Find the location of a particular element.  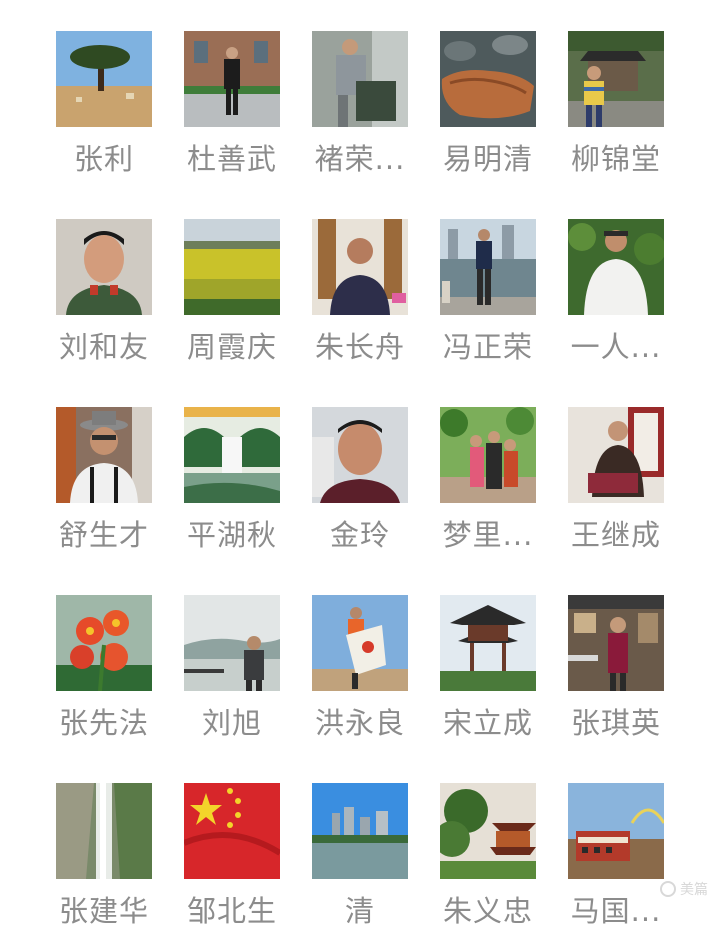

rock-avatar is located at coordinates (488, 79).